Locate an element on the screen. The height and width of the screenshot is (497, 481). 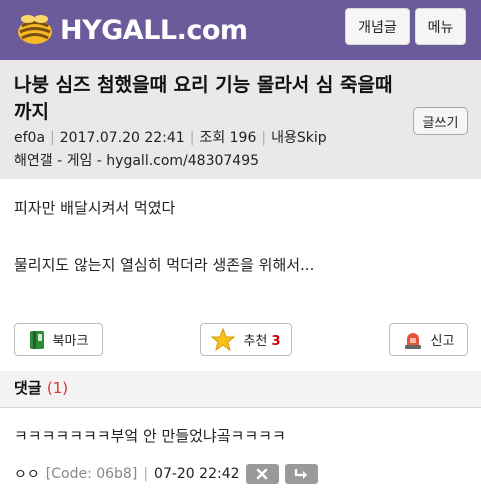
recommend-text: 추천 is located at coordinates (255, 341).